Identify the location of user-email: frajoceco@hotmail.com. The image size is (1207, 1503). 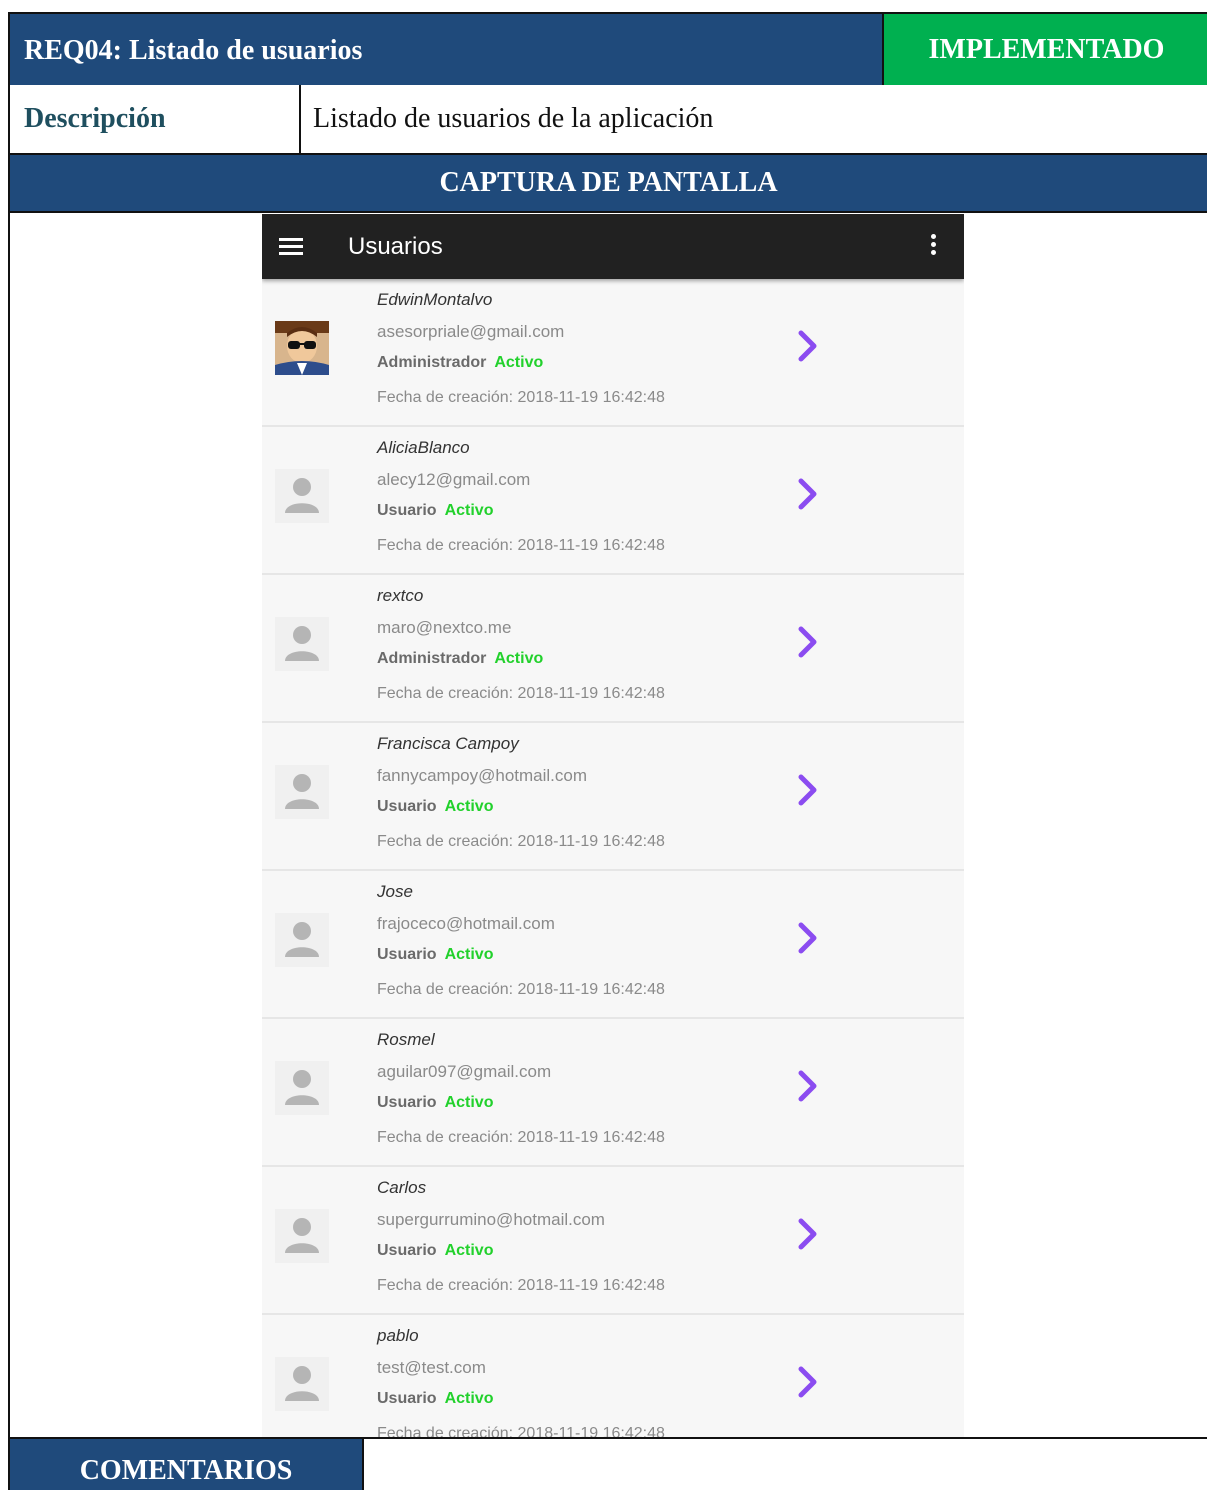
(466, 923).